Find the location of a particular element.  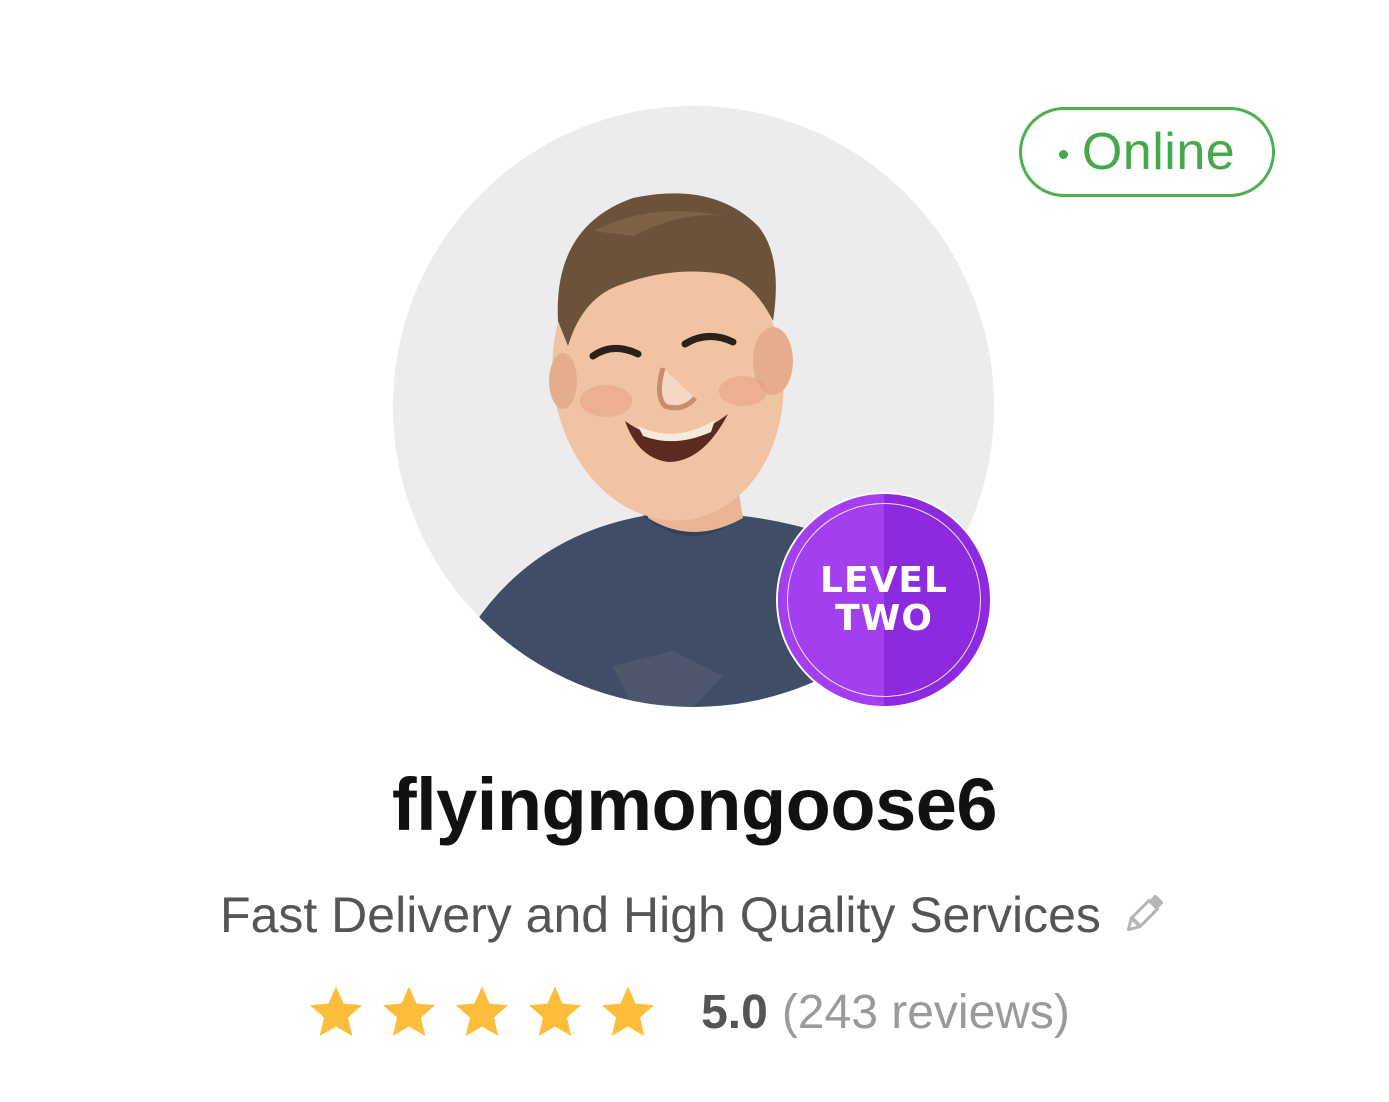

pencil-icon is located at coordinates (1144, 916).